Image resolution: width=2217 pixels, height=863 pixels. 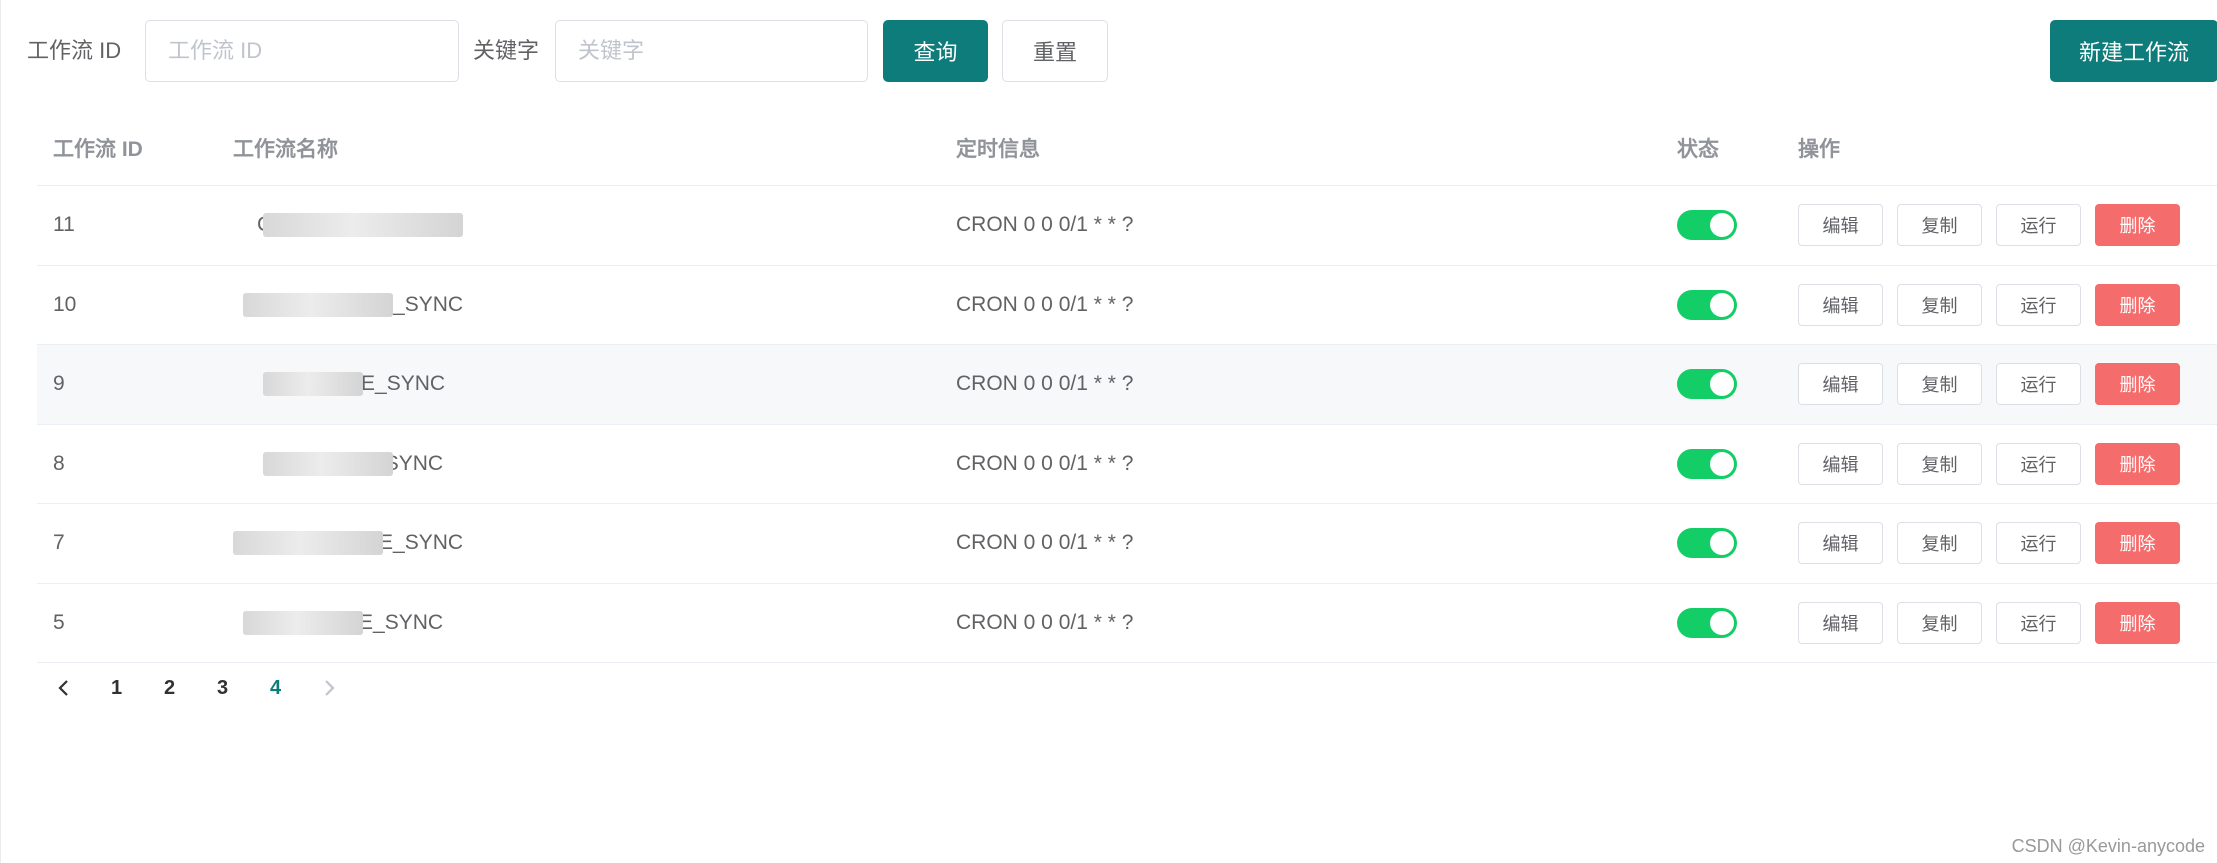 I want to click on watermark: CSDN @Kevin-anycode, so click(x=2108, y=846).